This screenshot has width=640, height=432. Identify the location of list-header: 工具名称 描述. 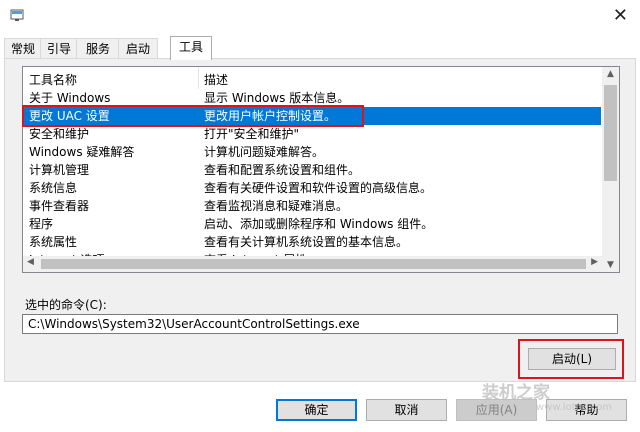
(312, 78).